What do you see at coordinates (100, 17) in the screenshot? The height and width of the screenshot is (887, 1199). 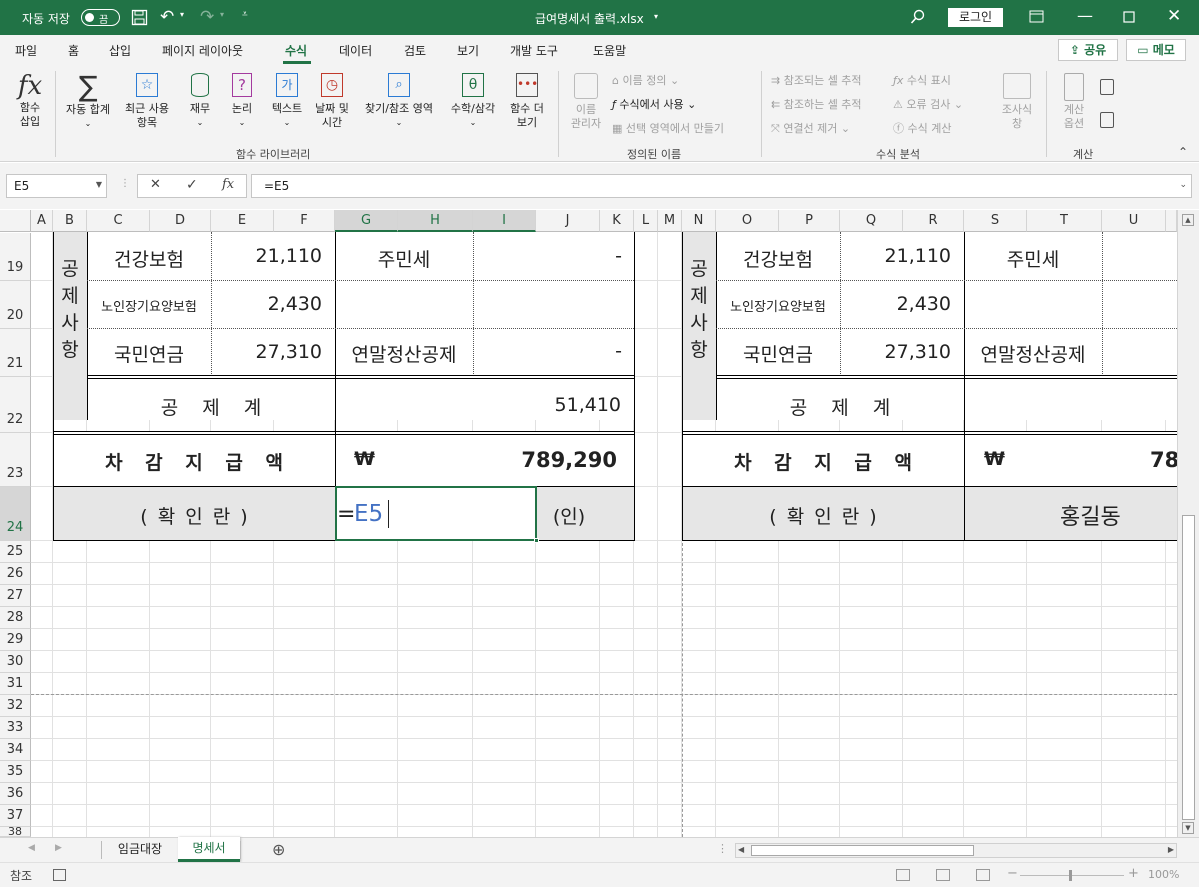 I see `autosave-toggle: 끔` at bounding box center [100, 17].